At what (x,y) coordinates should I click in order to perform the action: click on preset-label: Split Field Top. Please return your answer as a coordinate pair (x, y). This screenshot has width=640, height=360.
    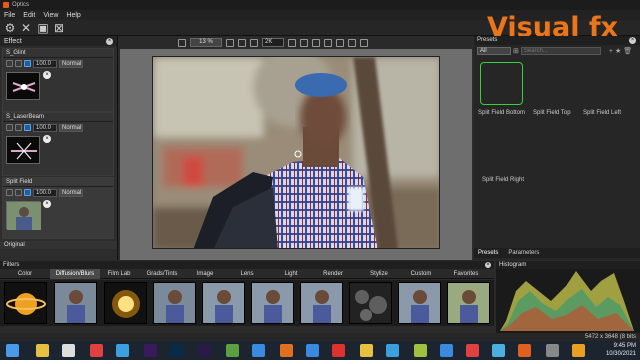
    Looking at the image, I should click on (552, 113).